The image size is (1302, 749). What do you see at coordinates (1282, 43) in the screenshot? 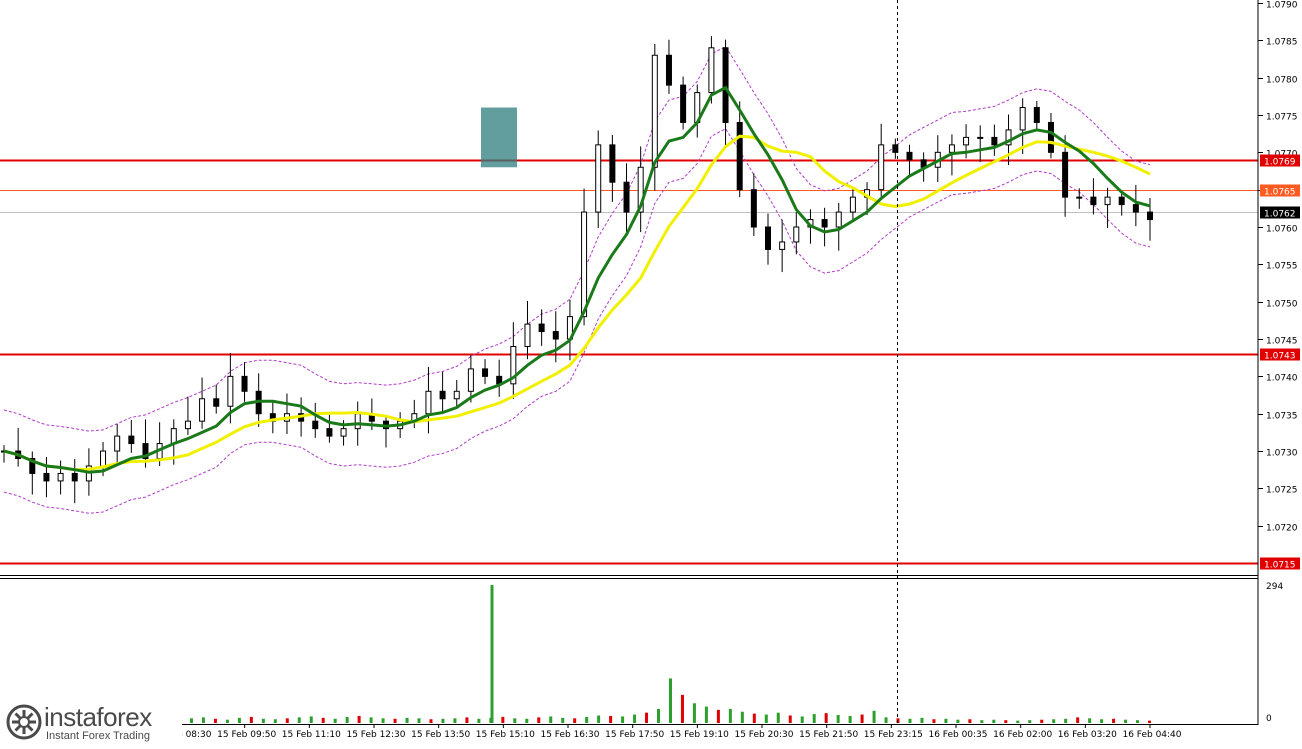
I see `price-tick-label: 1.0785` at bounding box center [1282, 43].